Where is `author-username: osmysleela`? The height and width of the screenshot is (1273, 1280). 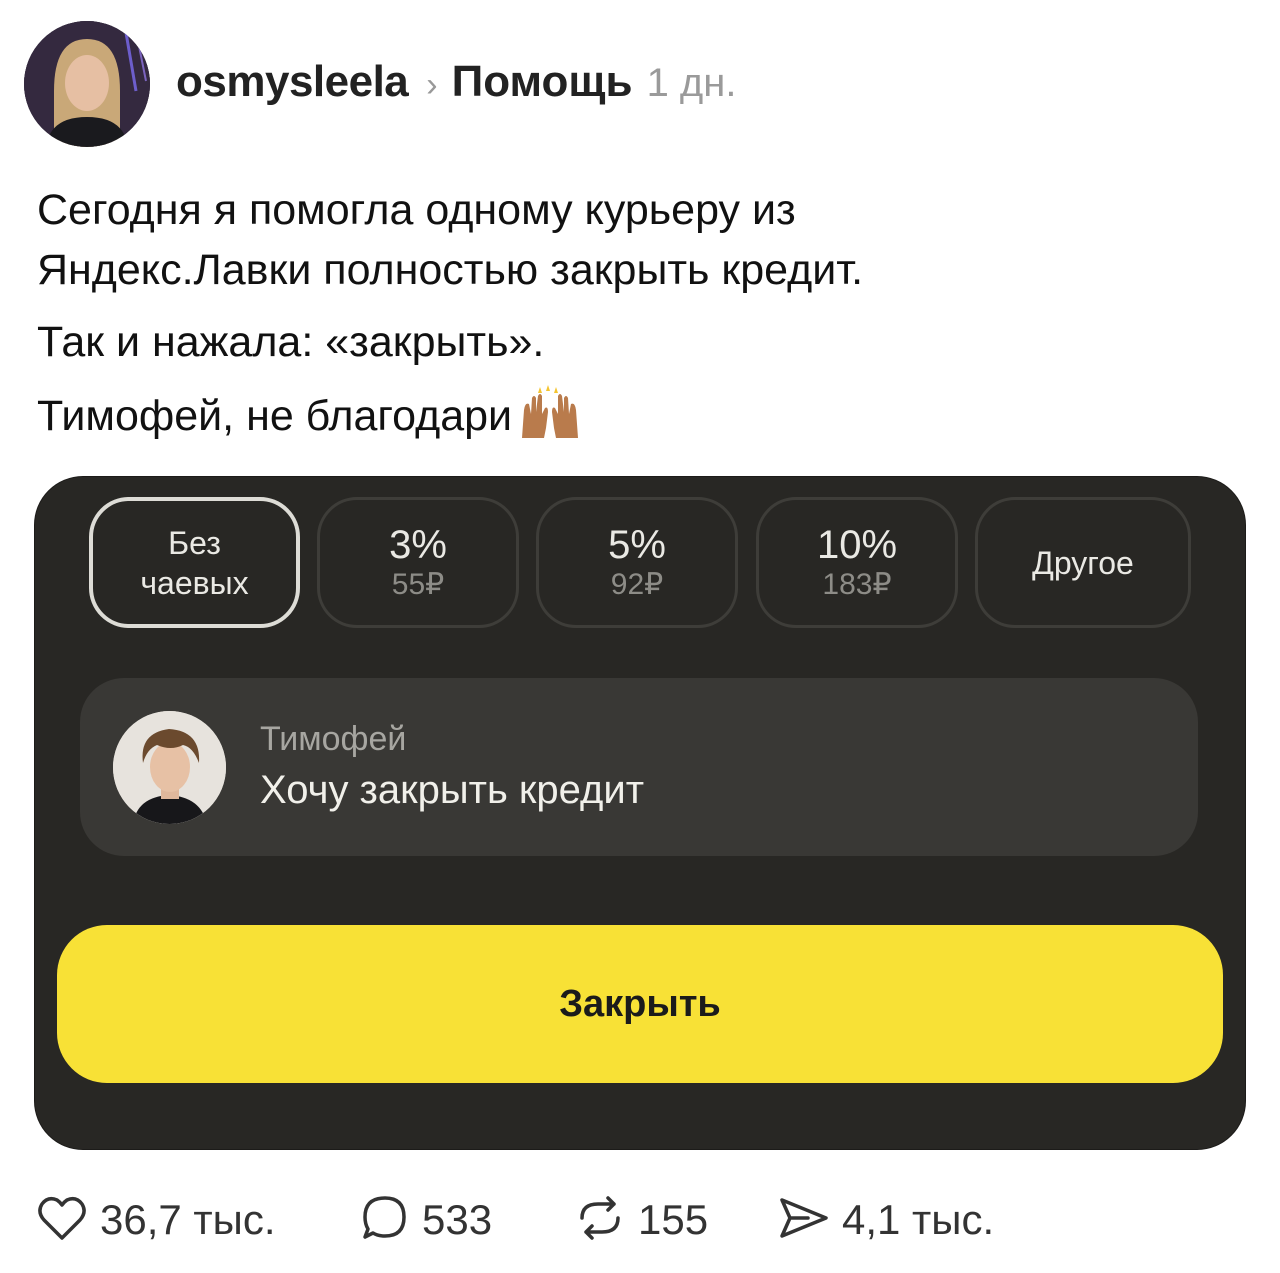 author-username: osmysleela is located at coordinates (292, 82).